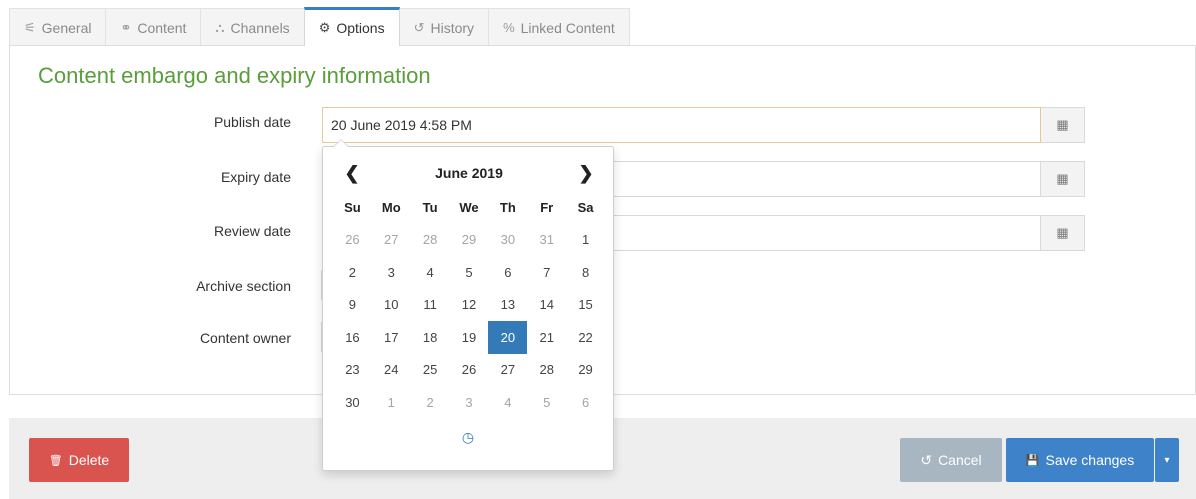 This screenshot has width=1196, height=499. What do you see at coordinates (126, 27) in the screenshot?
I see `content-icon: ⚭` at bounding box center [126, 27].